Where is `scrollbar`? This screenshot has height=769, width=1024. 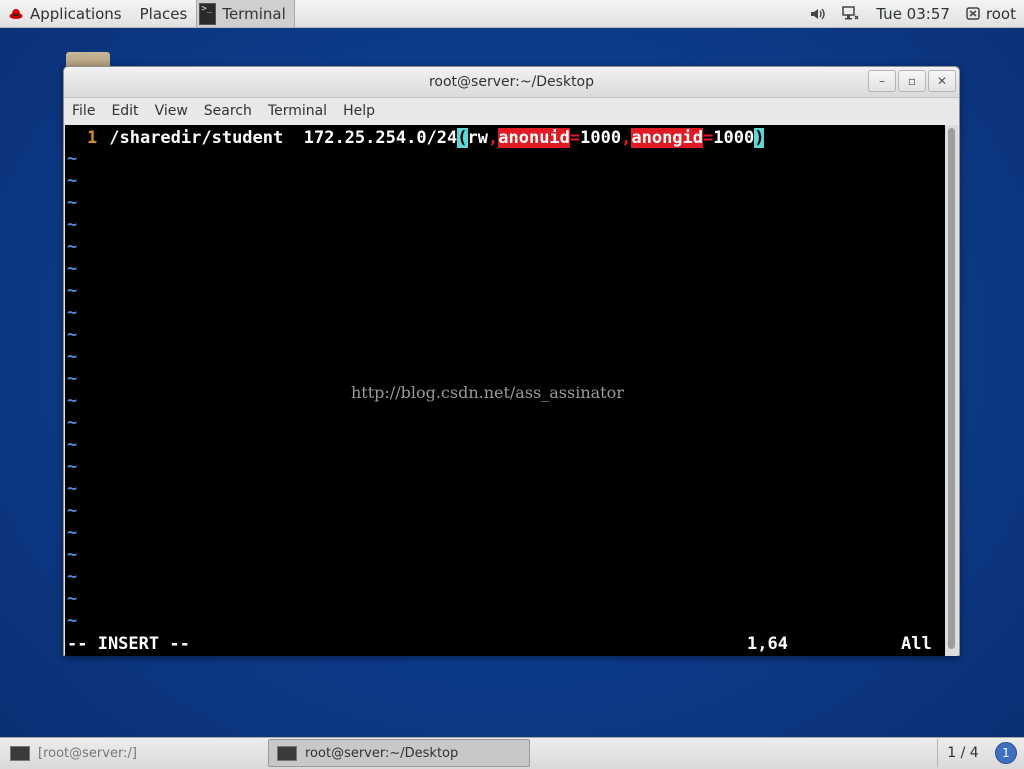 scrollbar is located at coordinates (951, 390).